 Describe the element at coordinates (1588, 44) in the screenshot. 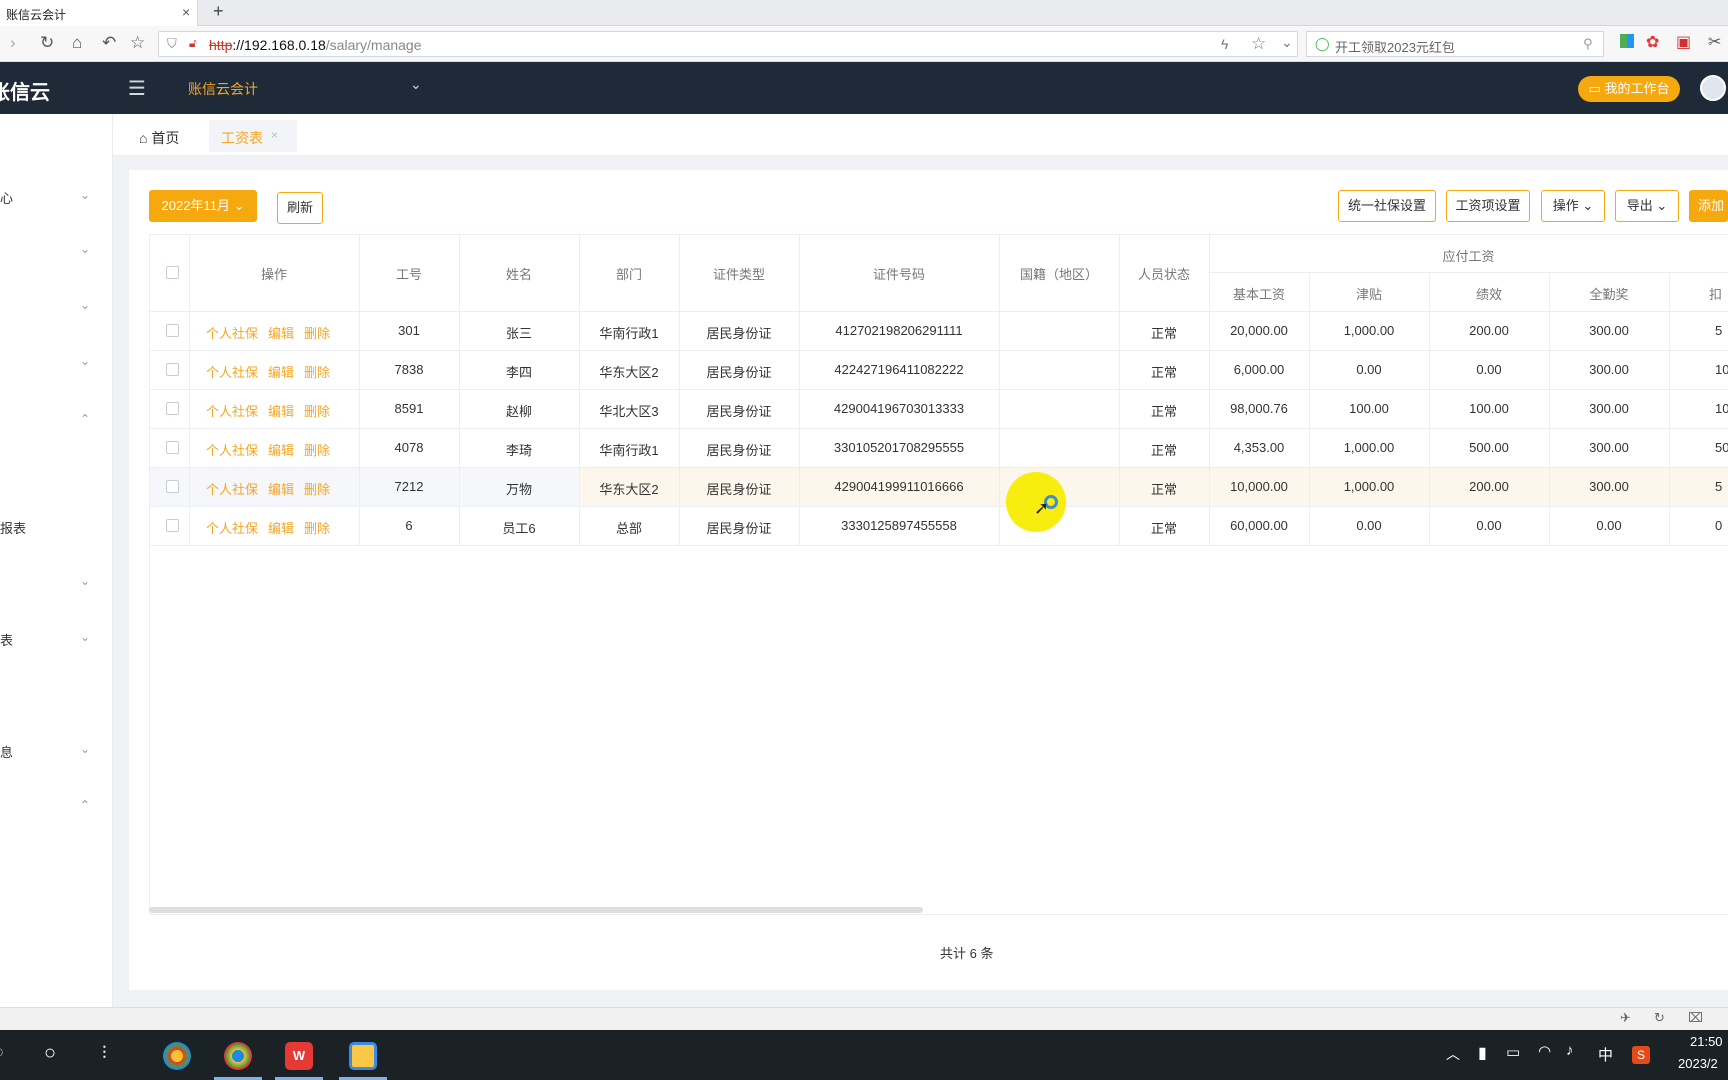

I see `search-icon: ⚲` at that location.